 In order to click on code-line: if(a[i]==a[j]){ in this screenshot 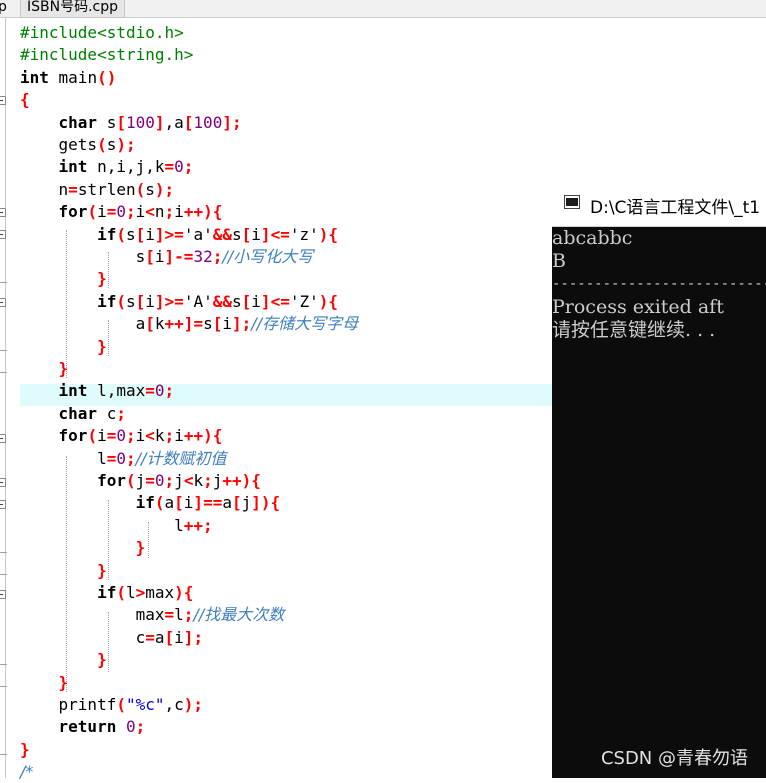, I will do `click(150, 503)`.